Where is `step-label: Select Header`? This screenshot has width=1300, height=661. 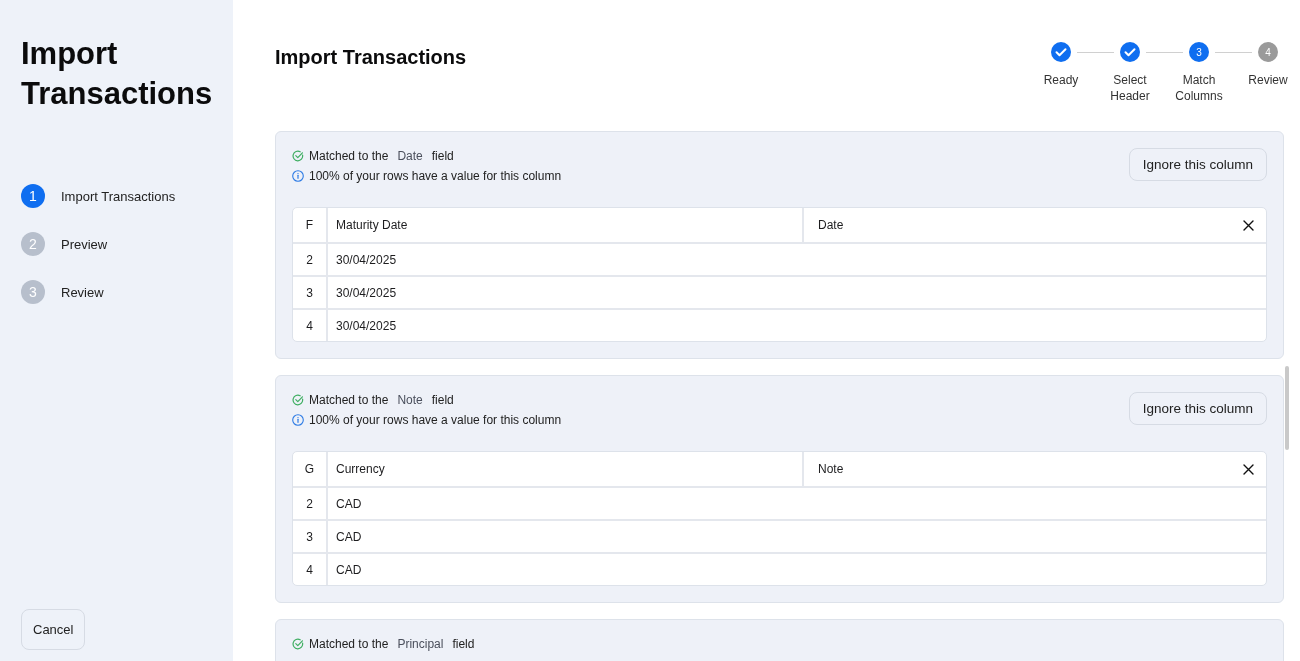 step-label: Select Header is located at coordinates (1130, 88).